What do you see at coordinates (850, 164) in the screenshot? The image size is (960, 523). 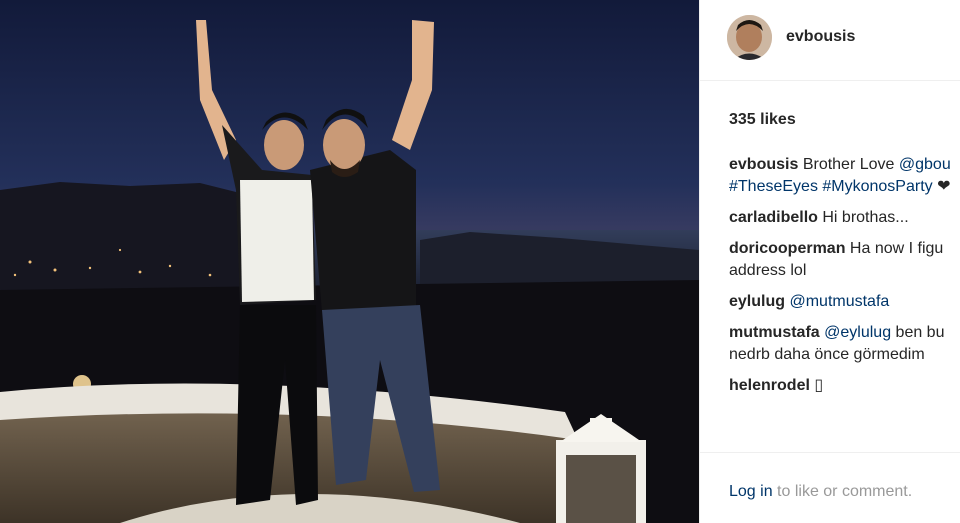 I see `comment-text: Brother Love` at bounding box center [850, 164].